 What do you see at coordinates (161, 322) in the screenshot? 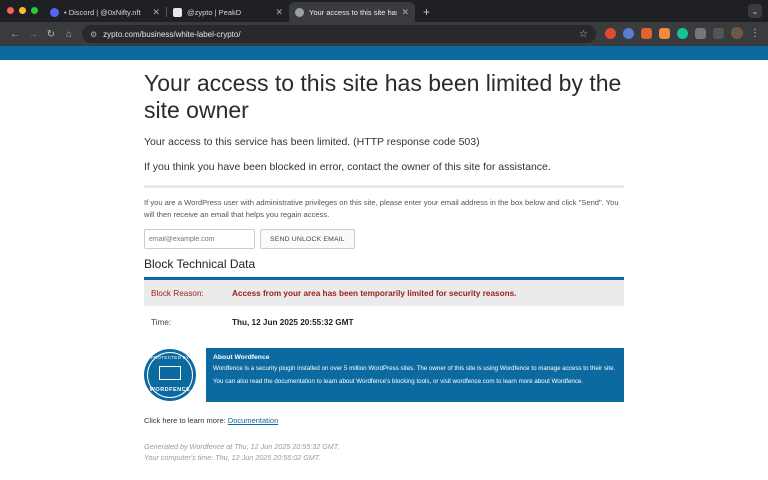
I see `time-label: Time:` at bounding box center [161, 322].